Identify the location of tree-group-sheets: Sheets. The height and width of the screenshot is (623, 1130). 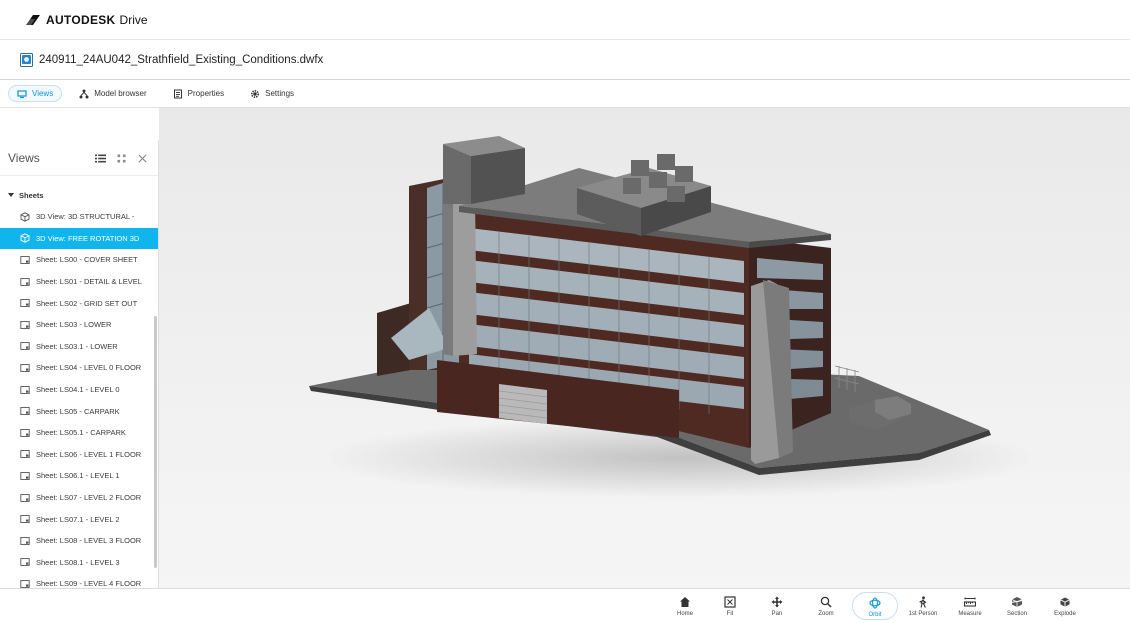
(79, 195).